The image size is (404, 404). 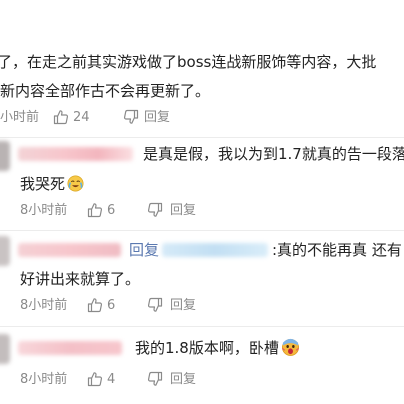 I want to click on comment-1-line-1: 了，在走之前其实游戏做了boss连战新服饰等内容，大批, so click(x=188, y=62).